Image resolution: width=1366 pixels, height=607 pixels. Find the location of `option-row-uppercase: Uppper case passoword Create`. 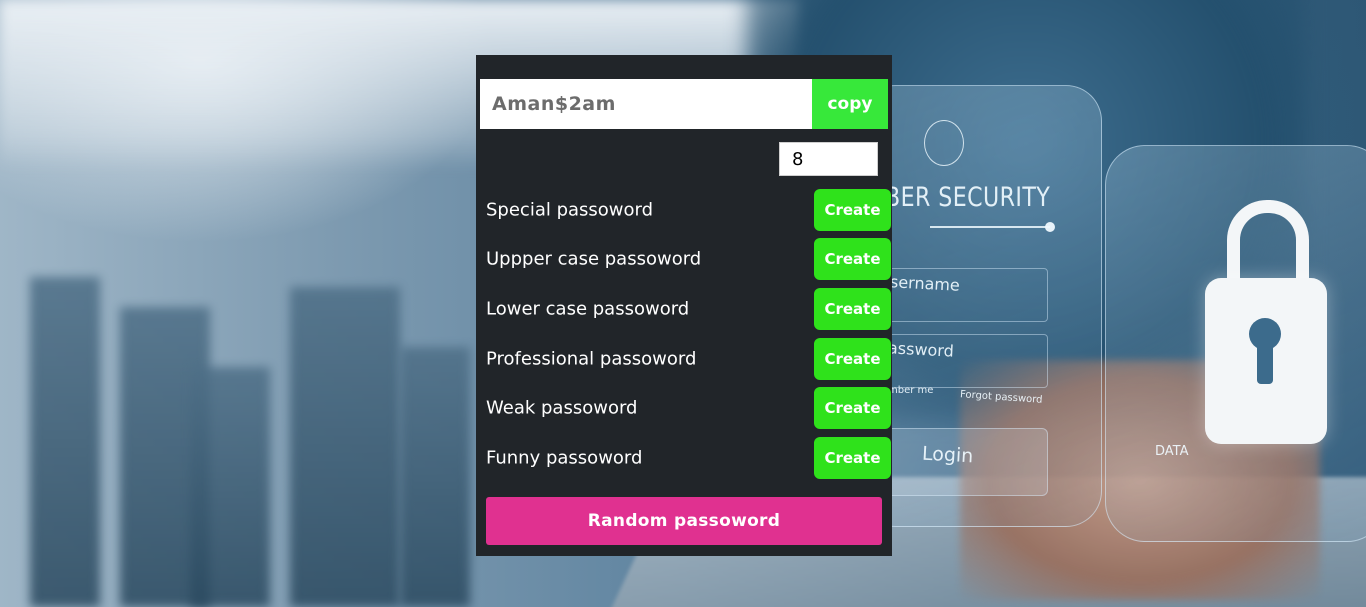

option-row-uppercase: Uppper case passoword Create is located at coordinates (689, 259).